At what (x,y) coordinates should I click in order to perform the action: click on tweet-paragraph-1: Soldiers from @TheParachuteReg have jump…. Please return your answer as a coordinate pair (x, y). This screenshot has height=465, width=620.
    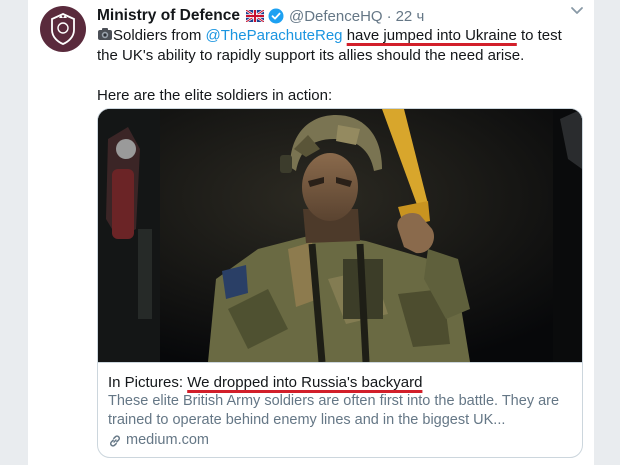
    Looking at the image, I should click on (340, 46).